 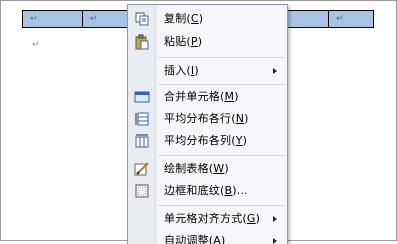 I want to click on menu-item-merge-cells: 合并单元格(M), so click(x=207, y=97).